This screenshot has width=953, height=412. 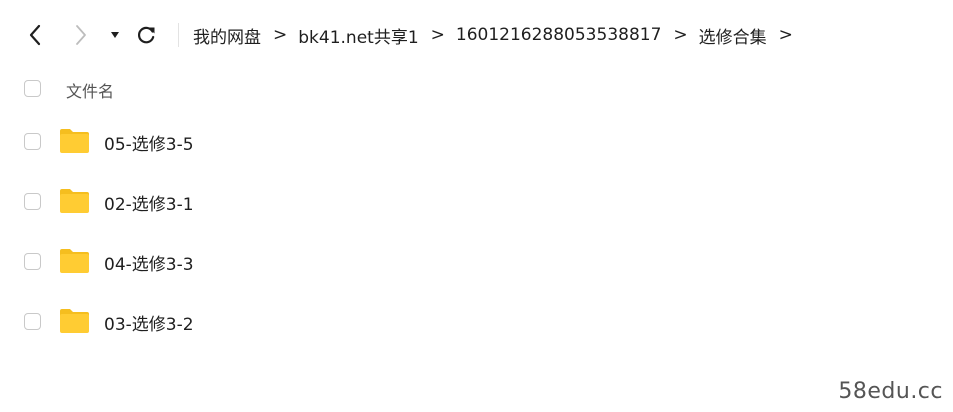 What do you see at coordinates (733, 35) in the screenshot?
I see `breadcrumb-item-current: 选修合集` at bounding box center [733, 35].